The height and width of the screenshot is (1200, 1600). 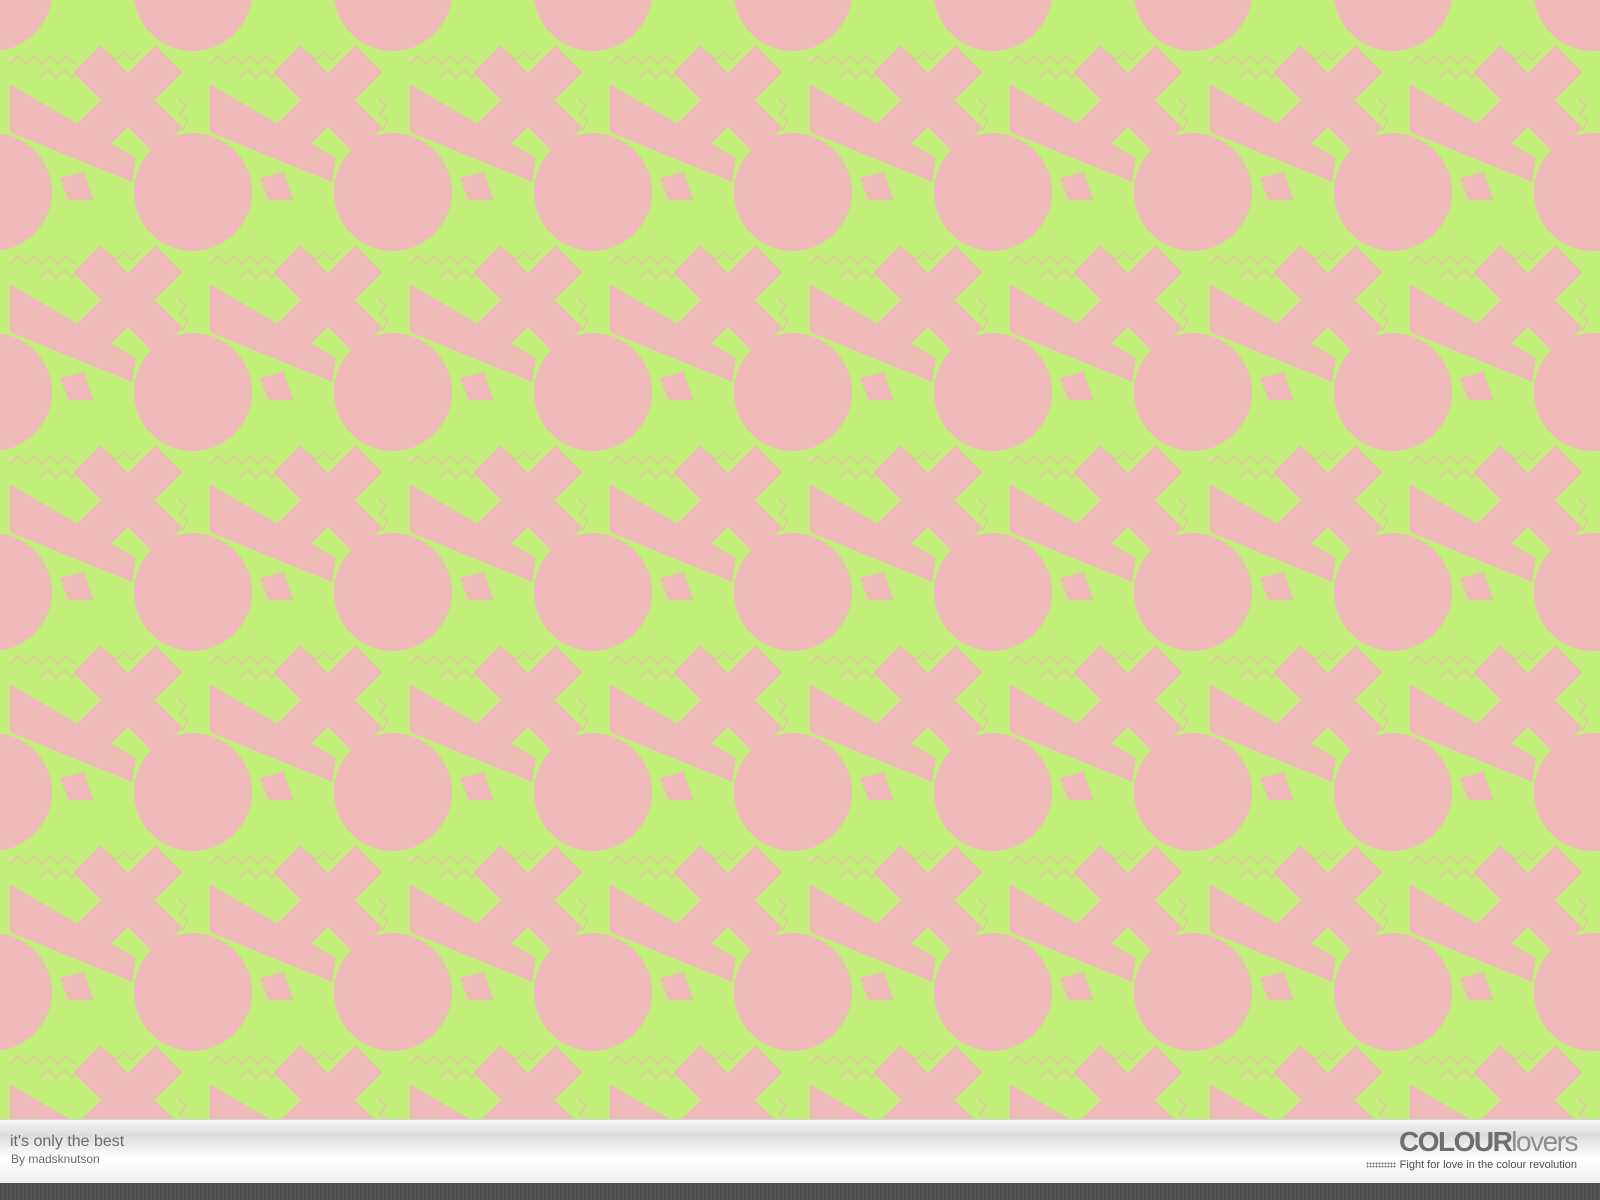 What do you see at coordinates (800, 1181) in the screenshot?
I see `footer-divider` at bounding box center [800, 1181].